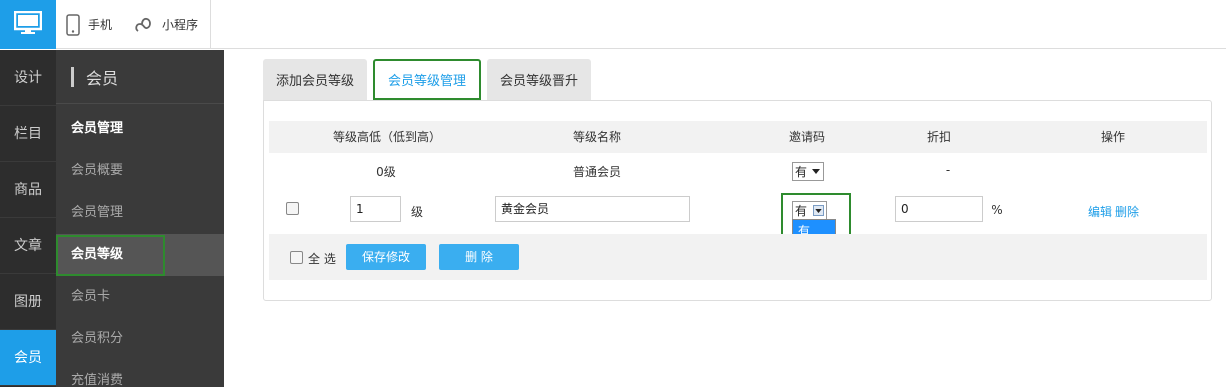  Describe the element at coordinates (427, 79) in the screenshot. I see `tab-manage-level: 会员等级管理` at that location.